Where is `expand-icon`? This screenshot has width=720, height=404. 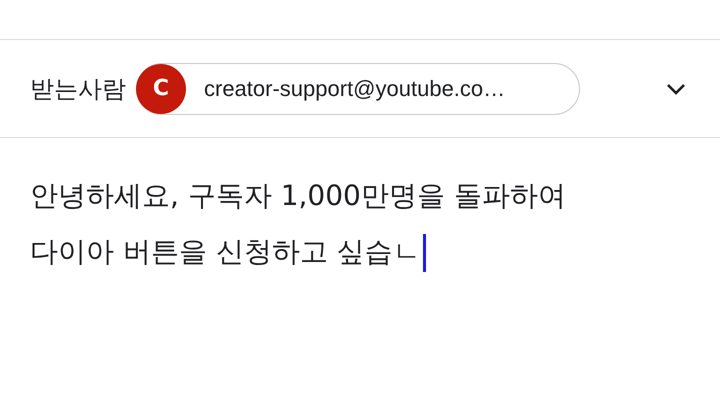 expand-icon is located at coordinates (676, 88).